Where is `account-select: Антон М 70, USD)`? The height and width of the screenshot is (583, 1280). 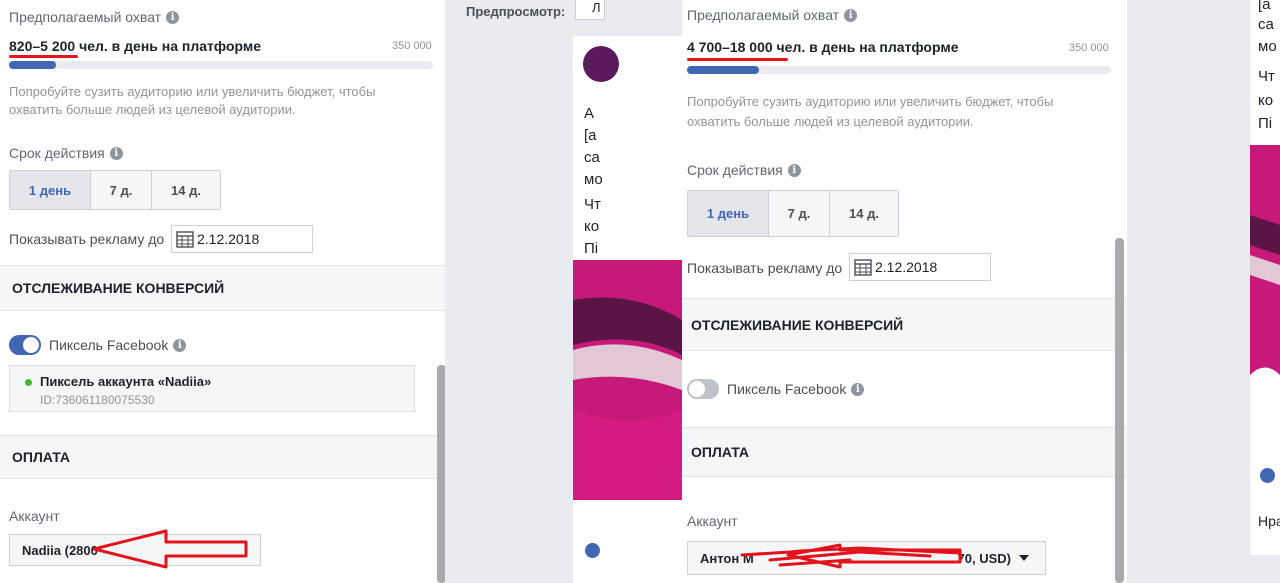 account-select: Антон М 70, USD) is located at coordinates (866, 558).